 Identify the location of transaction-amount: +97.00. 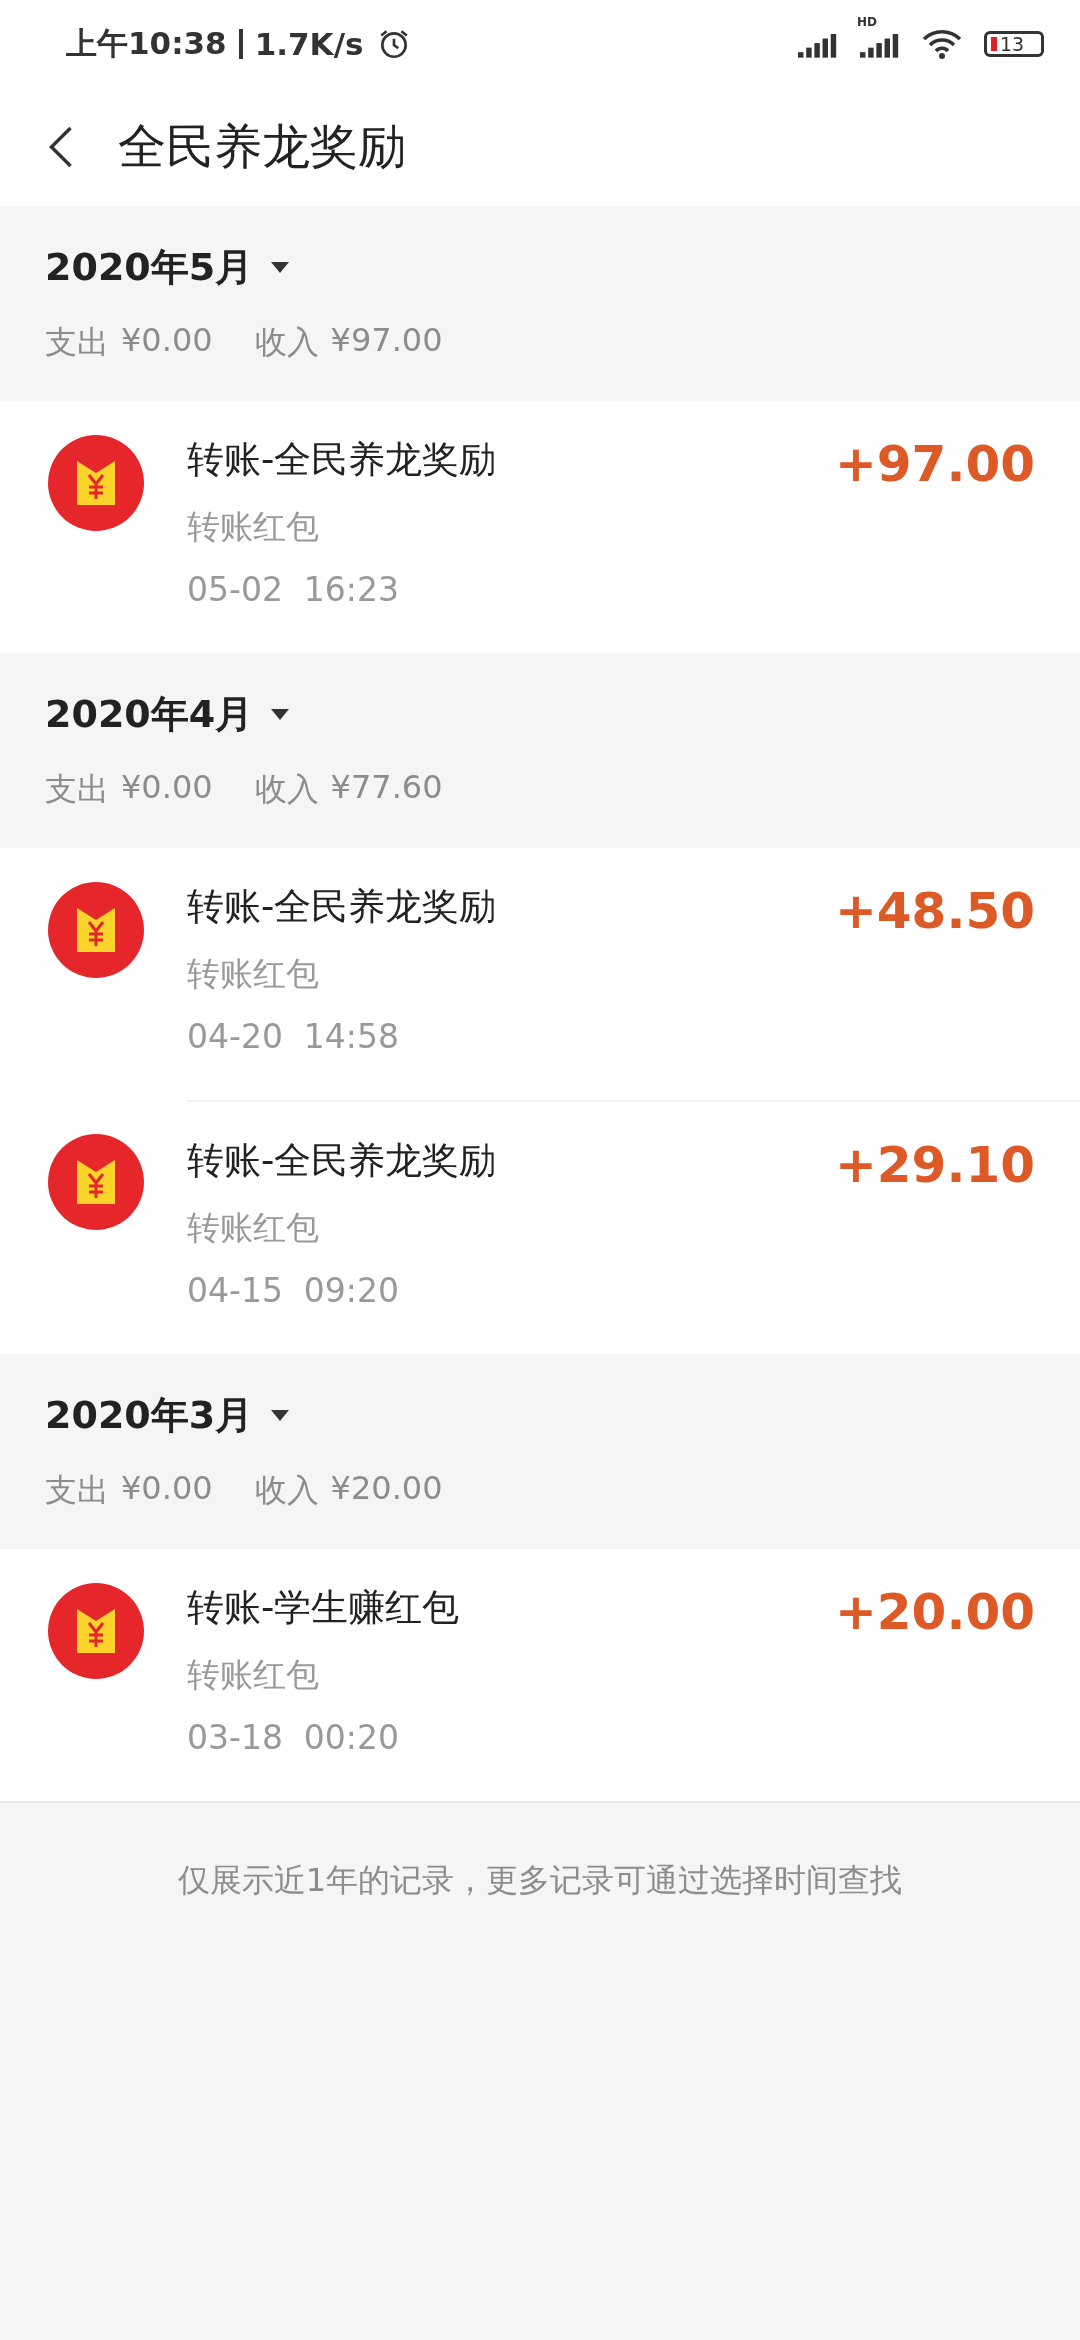
(934, 465).